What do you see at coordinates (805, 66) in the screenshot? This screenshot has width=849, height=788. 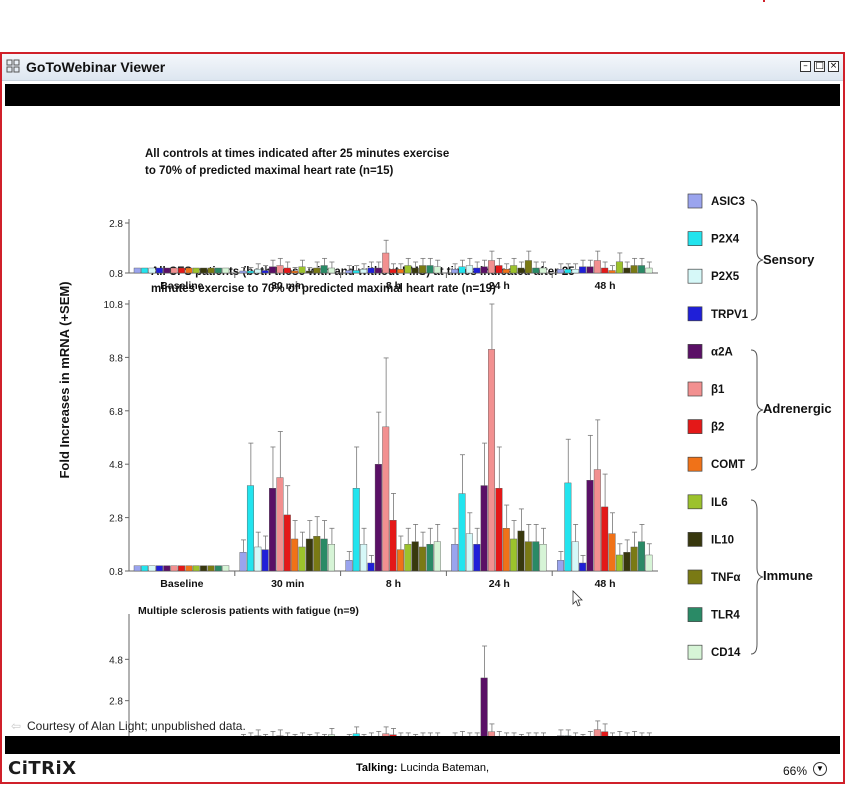 I see `minimize-button: –` at bounding box center [805, 66].